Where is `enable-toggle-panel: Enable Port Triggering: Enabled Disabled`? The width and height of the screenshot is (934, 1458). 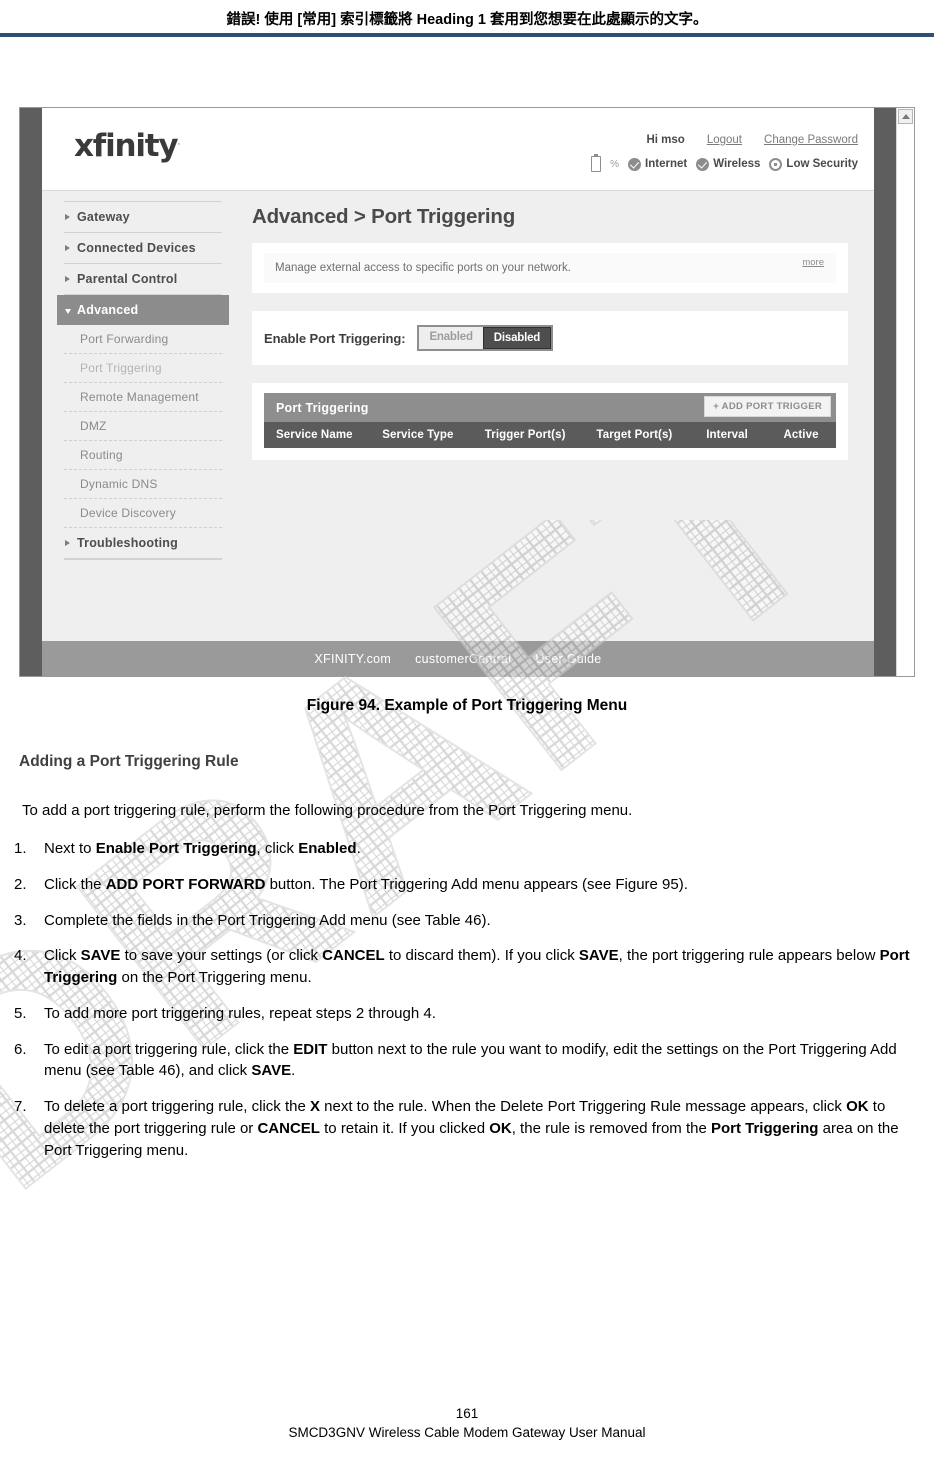 enable-toggle-panel: Enable Port Triggering: Enabled Disabled is located at coordinates (550, 338).